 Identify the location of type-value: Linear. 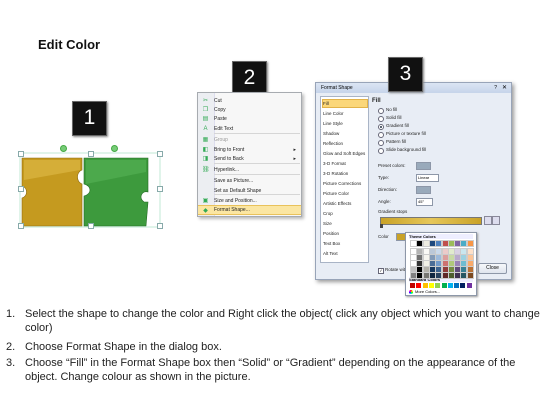
(424, 177).